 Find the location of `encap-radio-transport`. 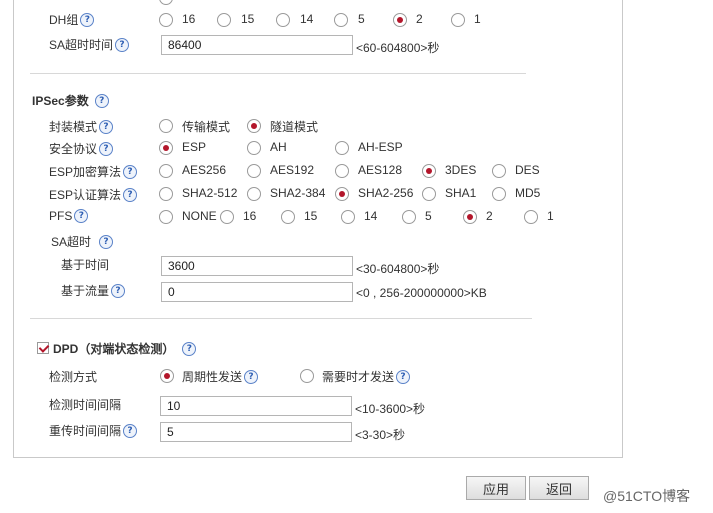

encap-radio-transport is located at coordinates (166, 126).